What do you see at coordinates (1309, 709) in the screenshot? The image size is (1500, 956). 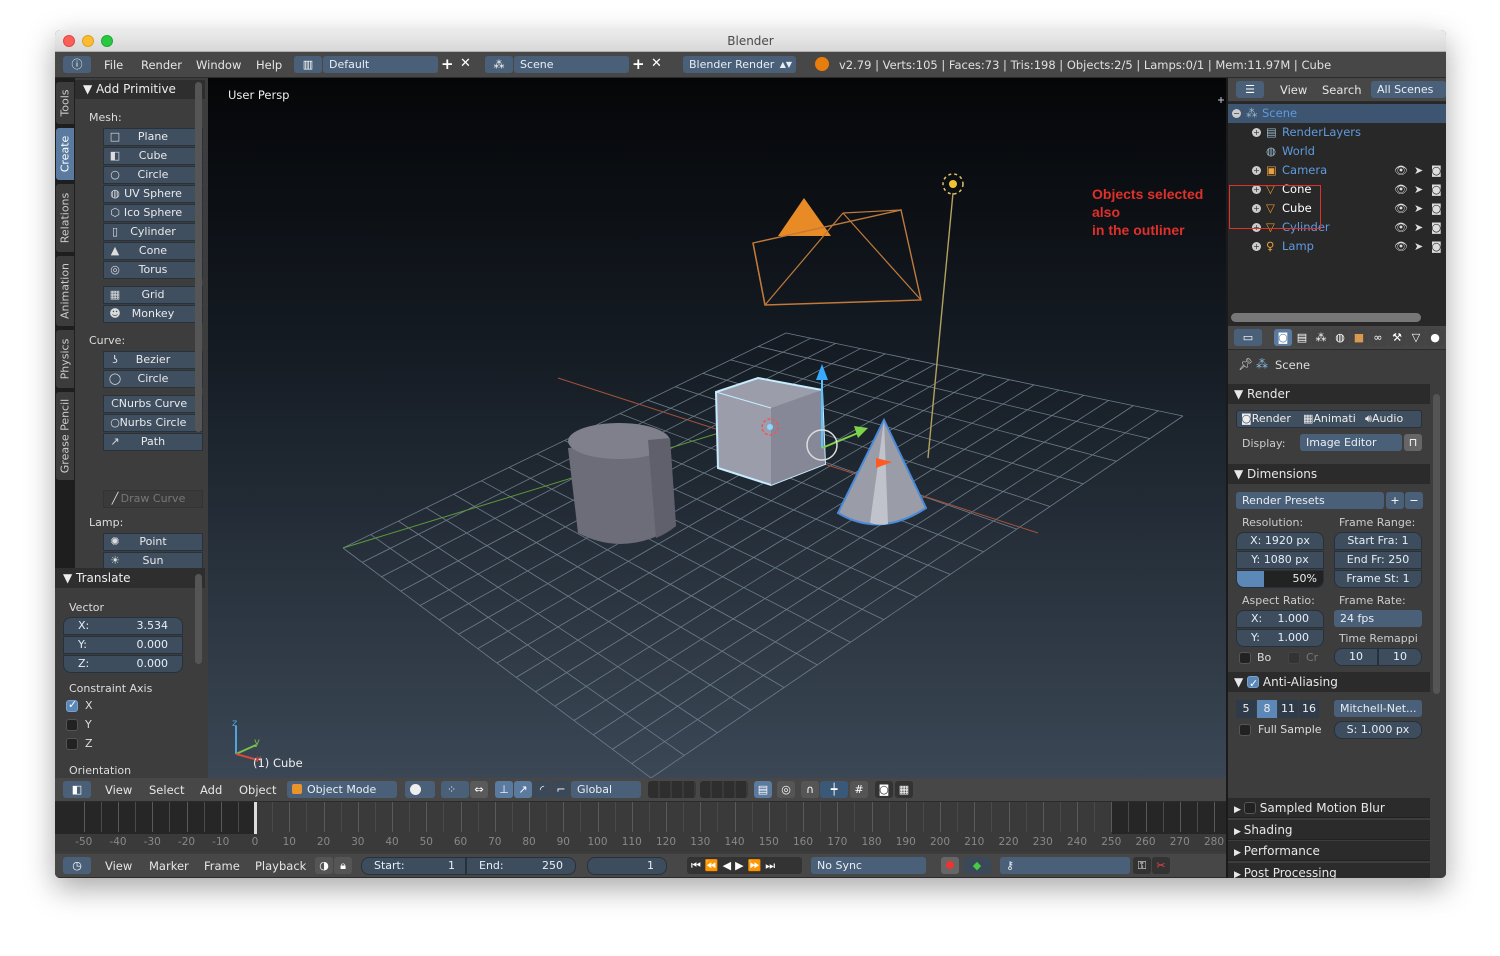 I see `aa-samples-16-button: 16` at bounding box center [1309, 709].